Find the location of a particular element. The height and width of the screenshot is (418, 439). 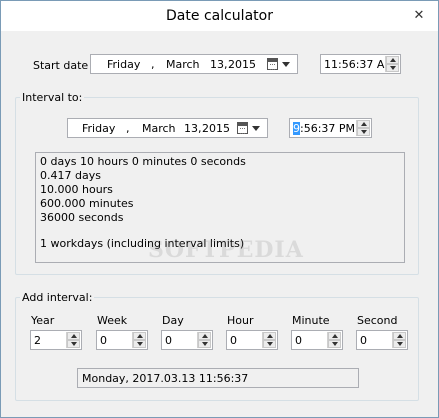

end-time-value: 9:56:37 PM is located at coordinates (324, 128).